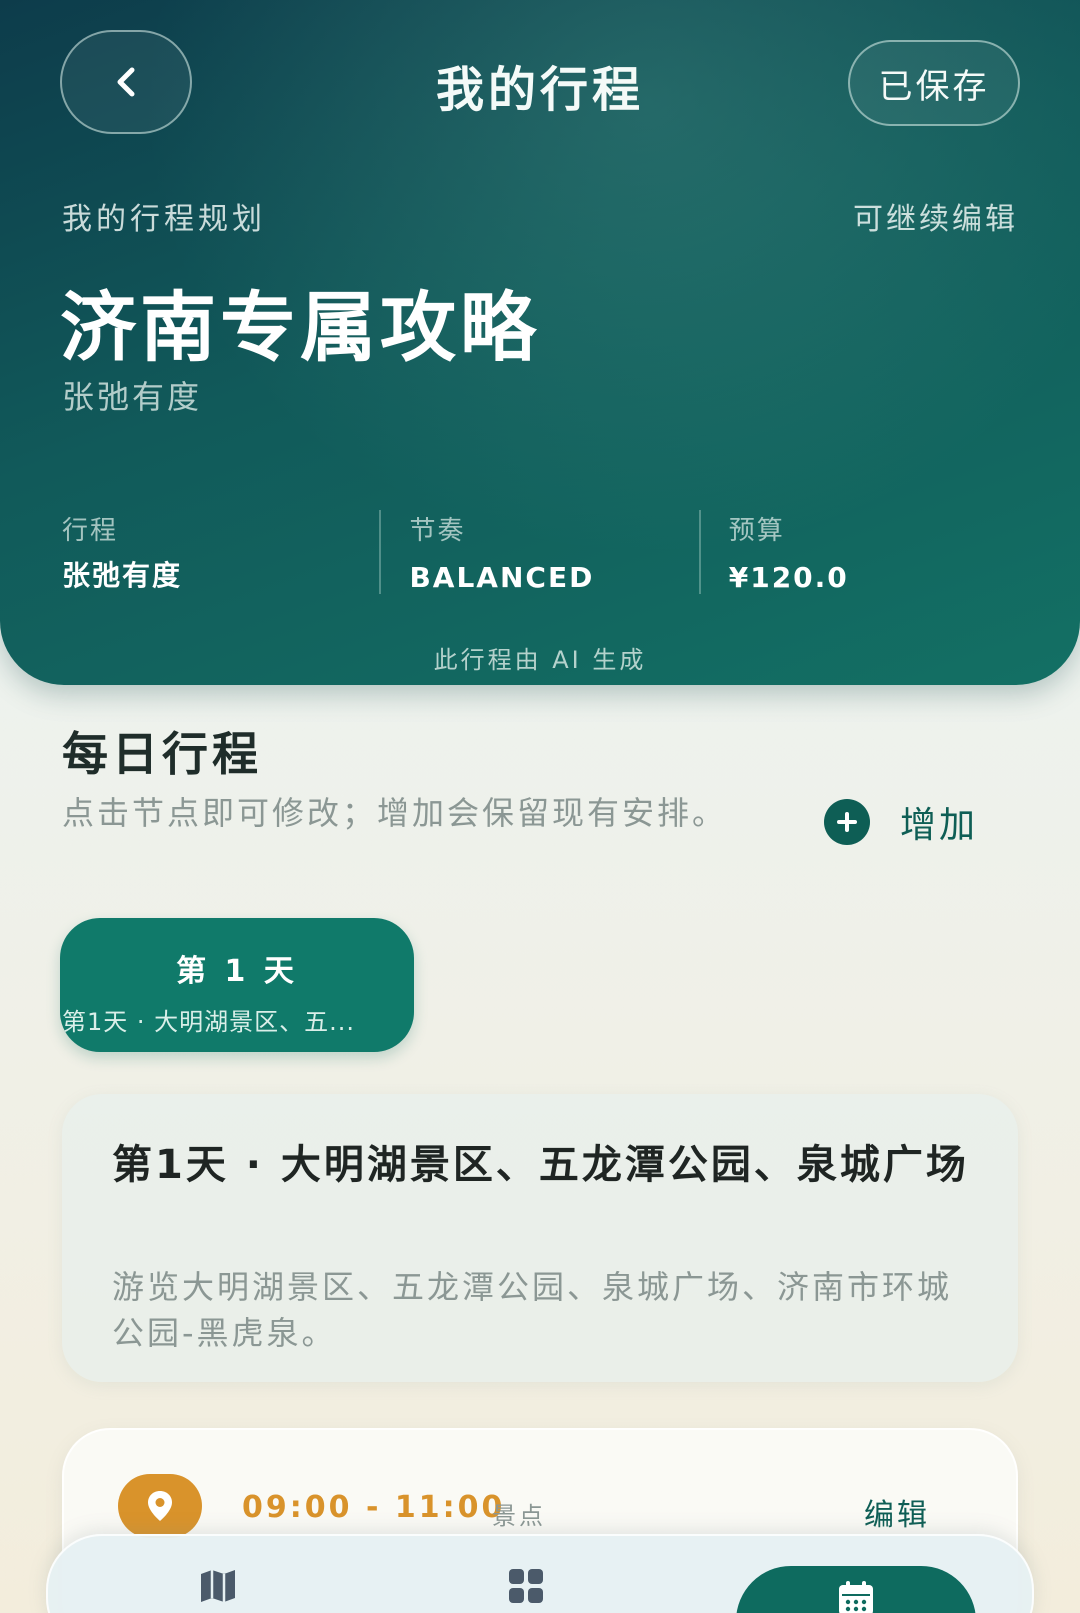 The image size is (1080, 1613). Describe the element at coordinates (532, 1310) in the screenshot. I see `day-summary-description: 游览大明湖景区、五龙潭公园、泉城广场、济南市环城公园-黑虎泉。` at that location.